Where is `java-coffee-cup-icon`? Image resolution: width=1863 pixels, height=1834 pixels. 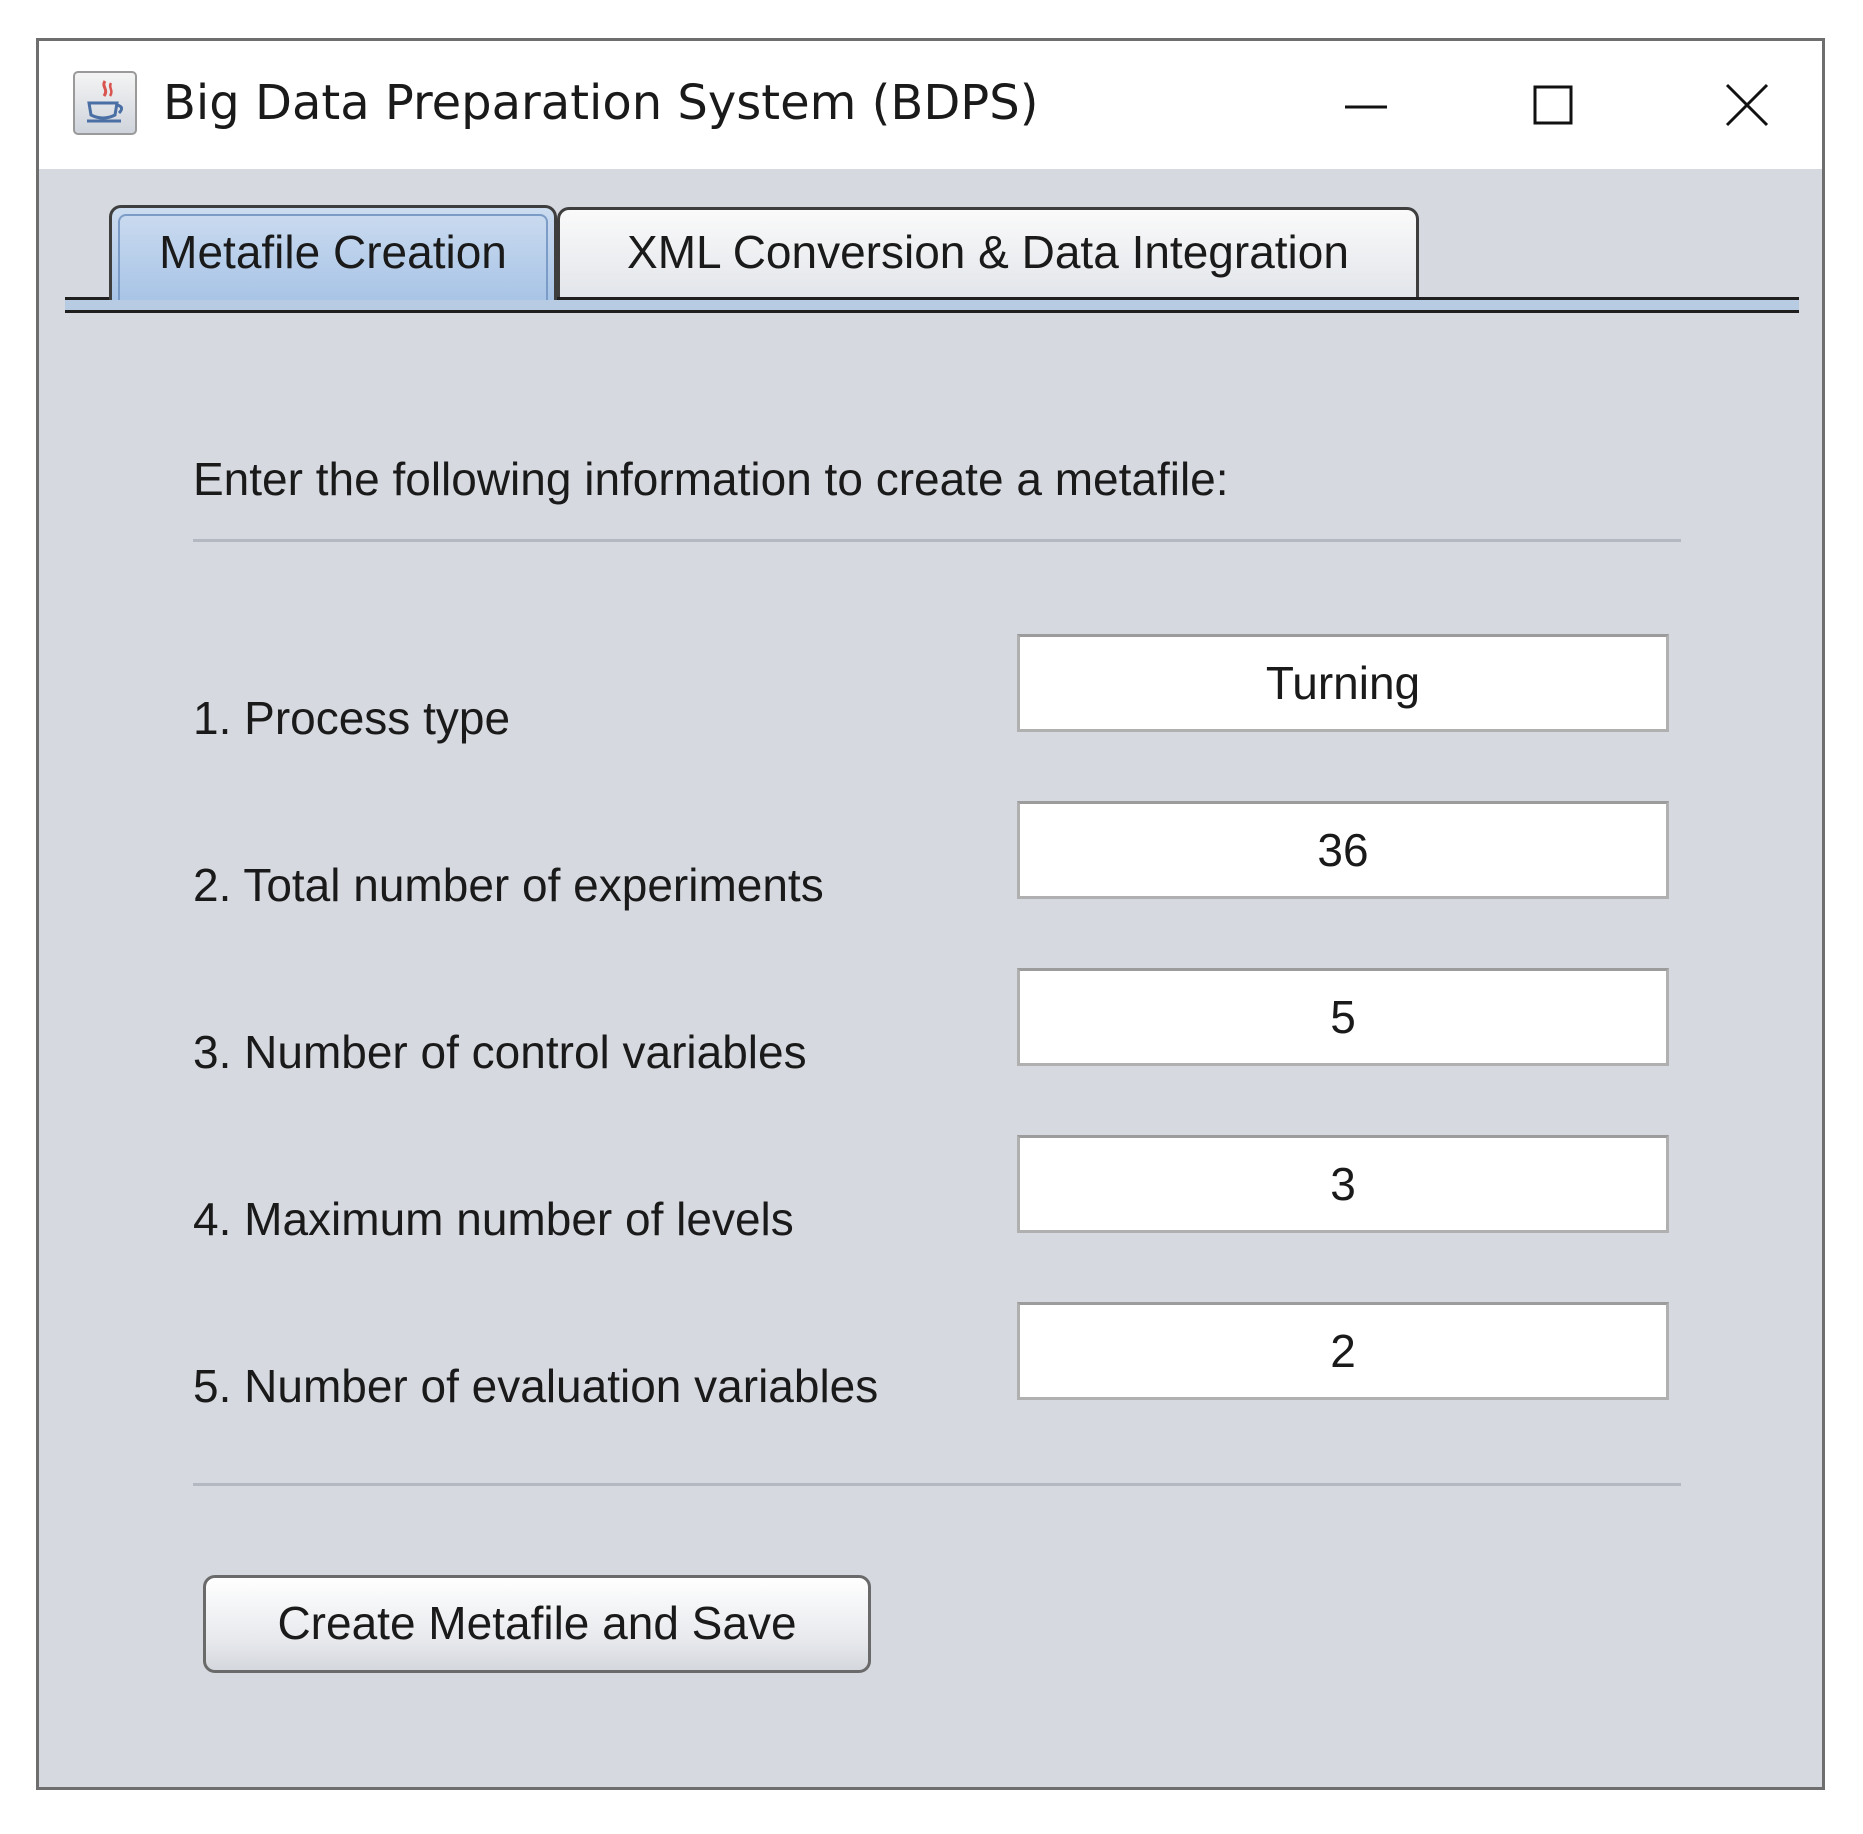
java-coffee-cup-icon is located at coordinates (105, 103).